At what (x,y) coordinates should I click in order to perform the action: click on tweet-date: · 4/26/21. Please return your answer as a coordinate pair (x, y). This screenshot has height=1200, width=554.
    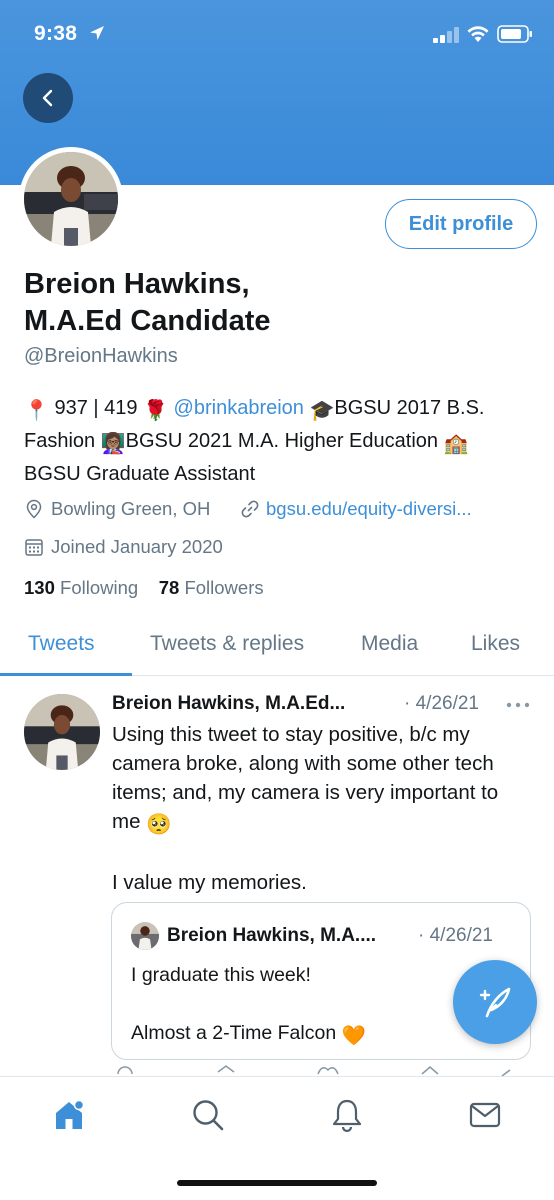
    Looking at the image, I should click on (441, 704).